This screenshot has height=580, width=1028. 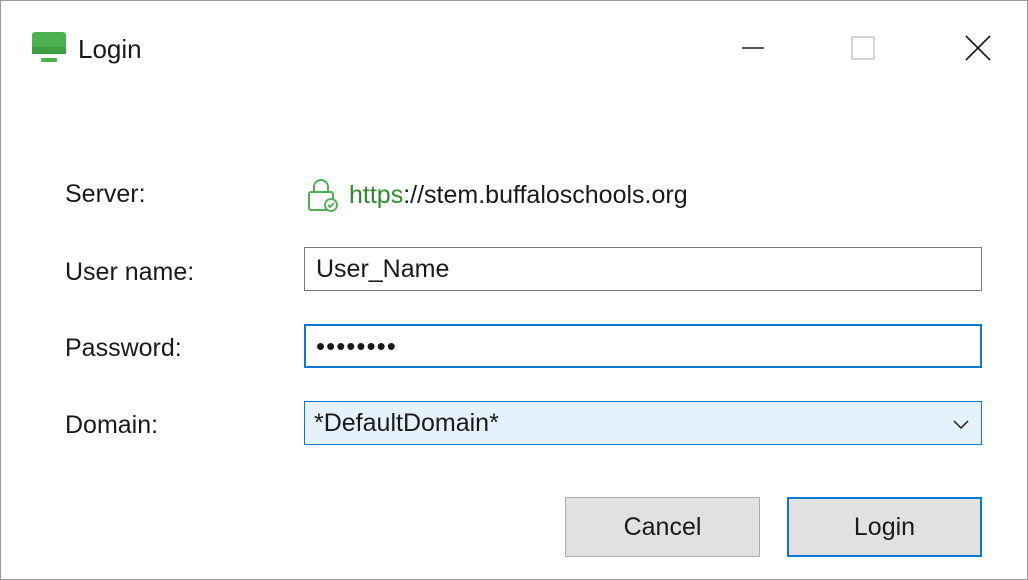 I want to click on domain-select: *DefaultDomain*, so click(x=643, y=423).